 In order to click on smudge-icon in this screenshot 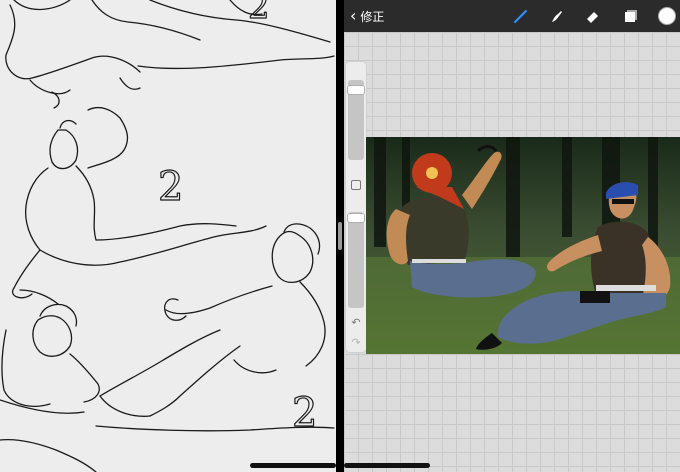, I will do `click(557, 16)`.